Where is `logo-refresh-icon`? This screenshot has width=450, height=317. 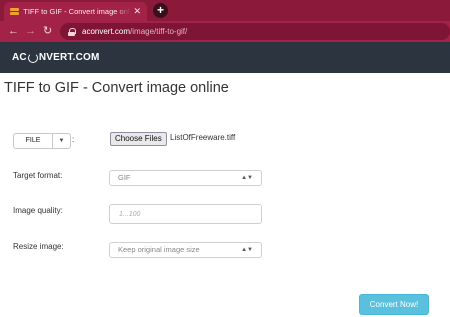
logo-refresh-icon is located at coordinates (32, 57).